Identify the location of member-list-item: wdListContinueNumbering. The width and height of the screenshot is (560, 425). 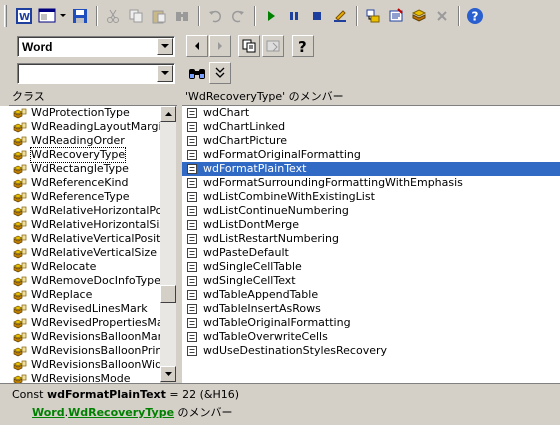
(371, 211).